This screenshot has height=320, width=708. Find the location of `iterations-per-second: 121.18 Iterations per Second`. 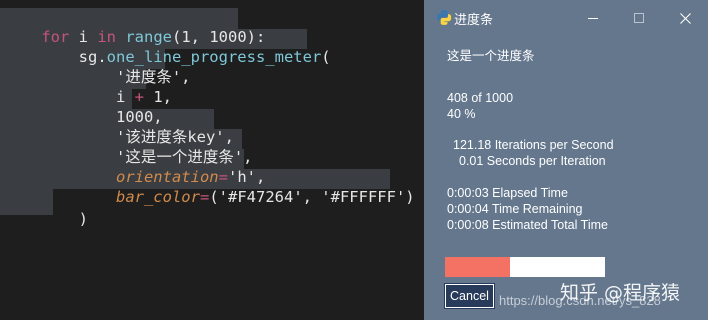

iterations-per-second: 121.18 Iterations per Second is located at coordinates (533, 145).